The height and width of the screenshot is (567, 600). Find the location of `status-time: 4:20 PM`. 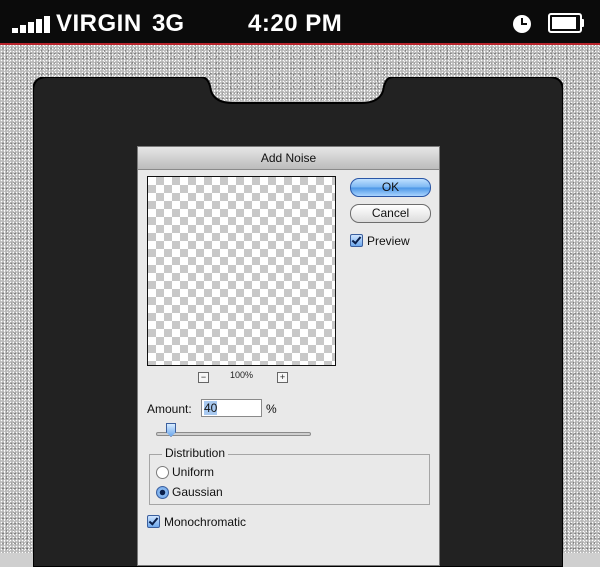

status-time: 4:20 PM is located at coordinates (295, 23).